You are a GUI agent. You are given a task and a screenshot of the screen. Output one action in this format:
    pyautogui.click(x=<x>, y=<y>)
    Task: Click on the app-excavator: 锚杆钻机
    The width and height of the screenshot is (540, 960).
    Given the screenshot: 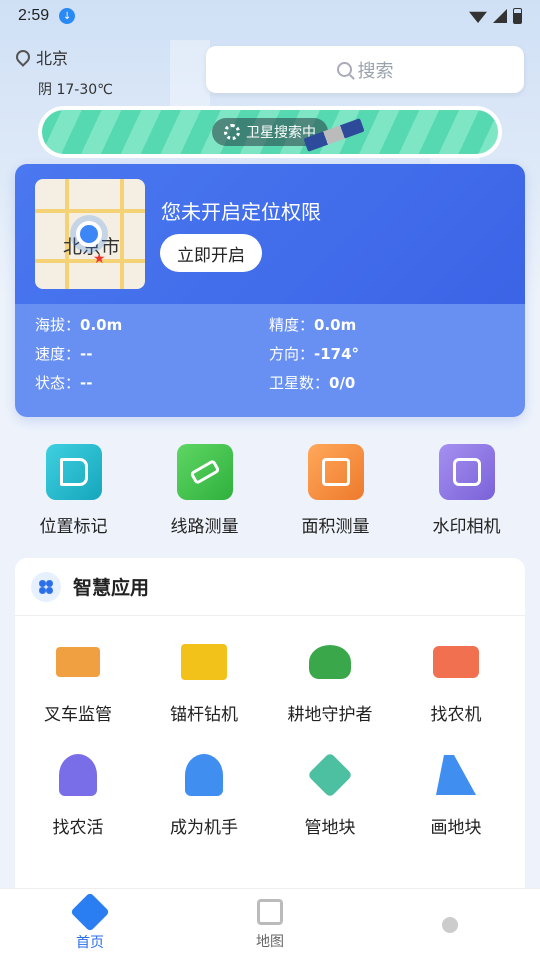 What is the action you would take?
    pyautogui.click(x=204, y=679)
    